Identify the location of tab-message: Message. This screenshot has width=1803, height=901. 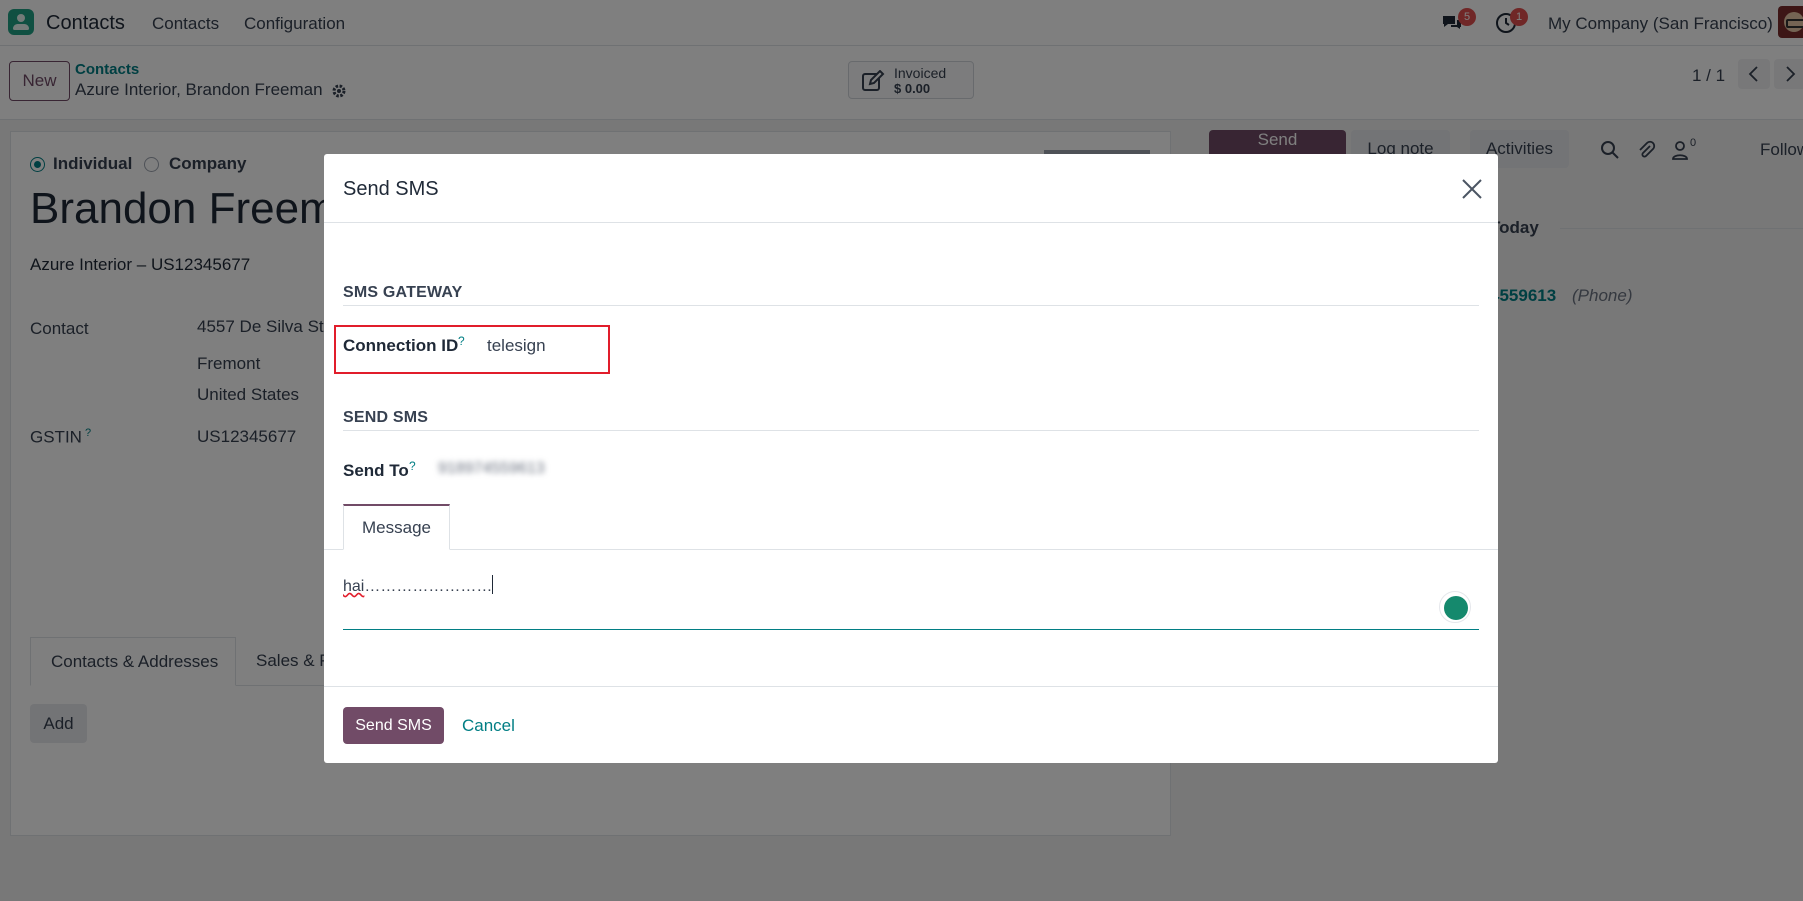
(396, 527).